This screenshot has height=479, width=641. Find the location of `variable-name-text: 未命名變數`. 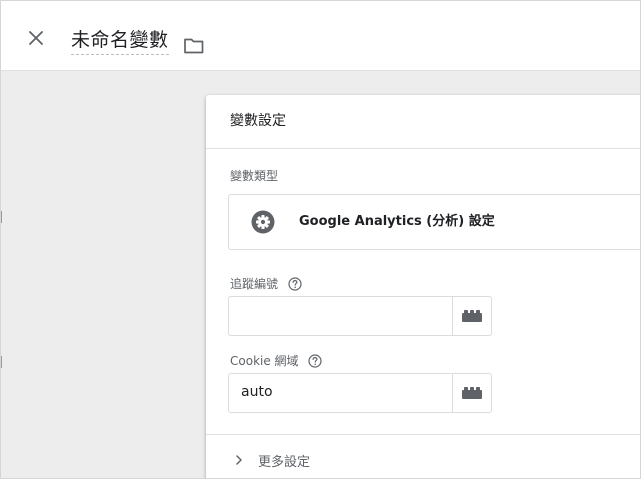

variable-name-text: 未命名變數 is located at coordinates (120, 41).